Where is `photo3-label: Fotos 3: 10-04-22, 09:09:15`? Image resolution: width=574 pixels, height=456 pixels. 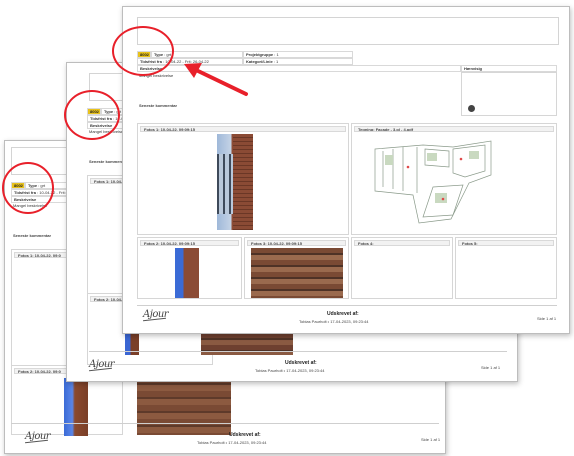
photo3-label: Fotos 3: 10-04-22, 09:09:15 is located at coordinates (296, 243).